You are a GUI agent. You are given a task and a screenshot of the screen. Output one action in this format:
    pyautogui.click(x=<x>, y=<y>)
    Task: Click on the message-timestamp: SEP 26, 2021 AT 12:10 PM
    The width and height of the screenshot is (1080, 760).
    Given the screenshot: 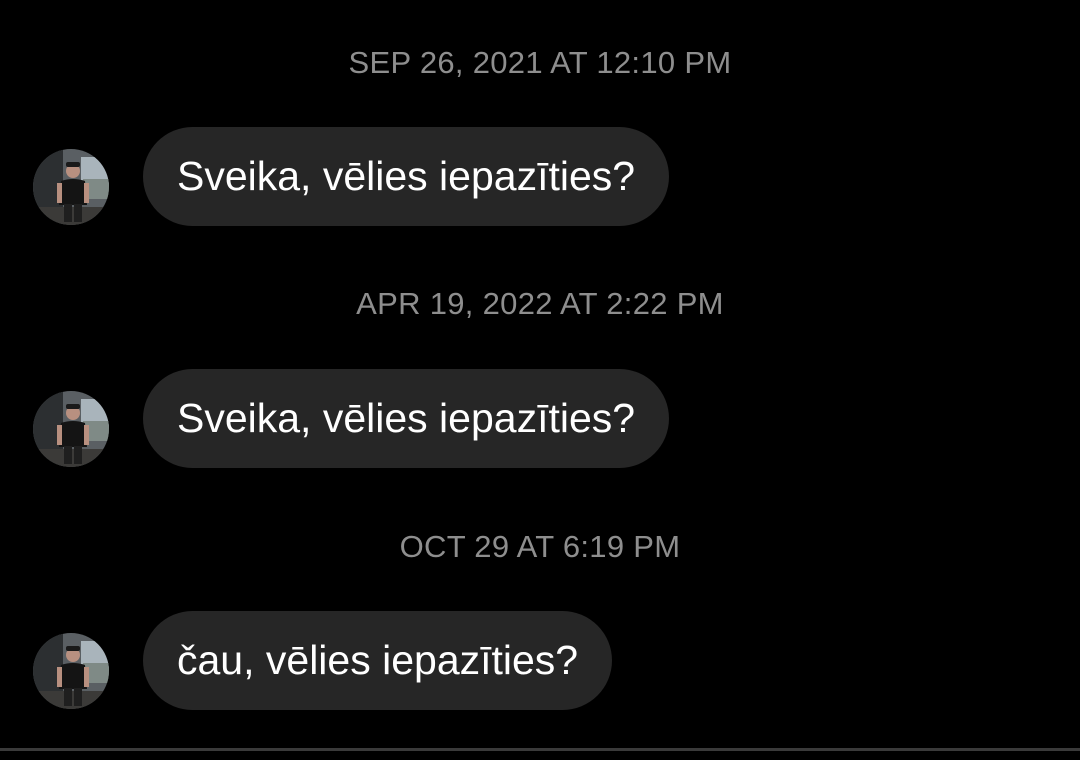 What is the action you would take?
    pyautogui.click(x=540, y=62)
    